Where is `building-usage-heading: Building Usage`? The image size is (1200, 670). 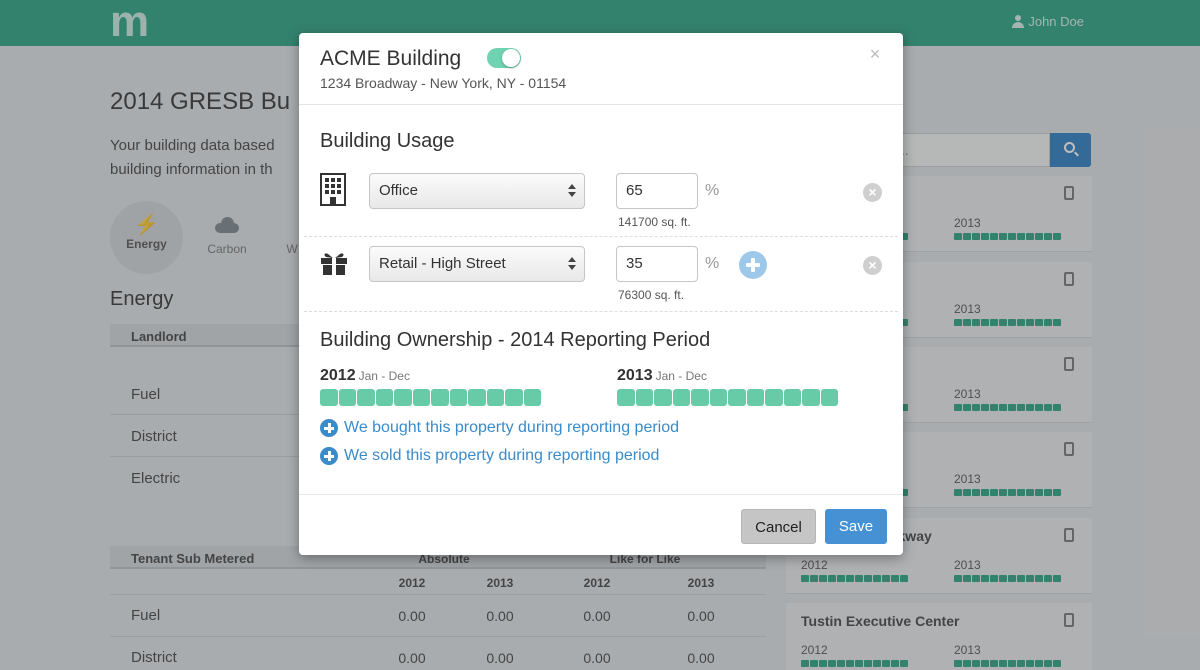
building-usage-heading: Building Usage is located at coordinates (387, 141).